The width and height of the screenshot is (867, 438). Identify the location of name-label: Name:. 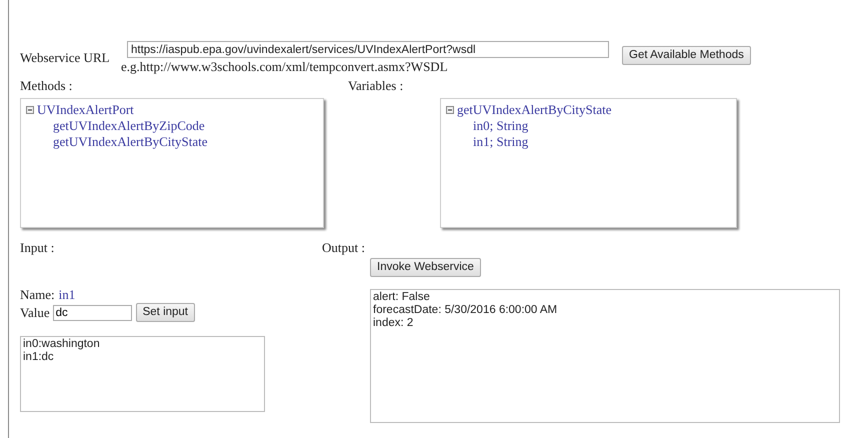
(37, 295).